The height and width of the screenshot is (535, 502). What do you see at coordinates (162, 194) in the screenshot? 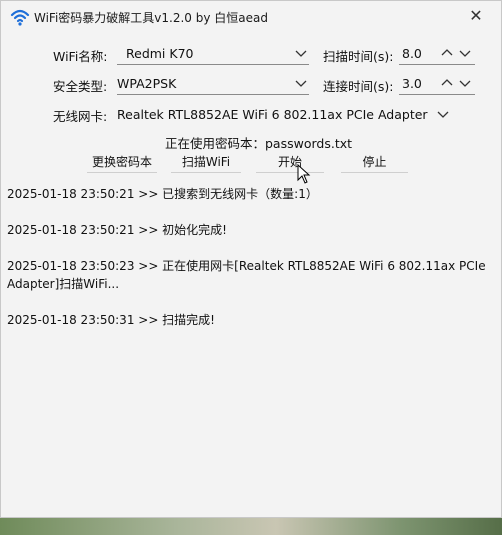
I see `log-entry: 2025-01-18 23:50:21 >> 已搜索到无线网卡（数量:1）` at bounding box center [162, 194].